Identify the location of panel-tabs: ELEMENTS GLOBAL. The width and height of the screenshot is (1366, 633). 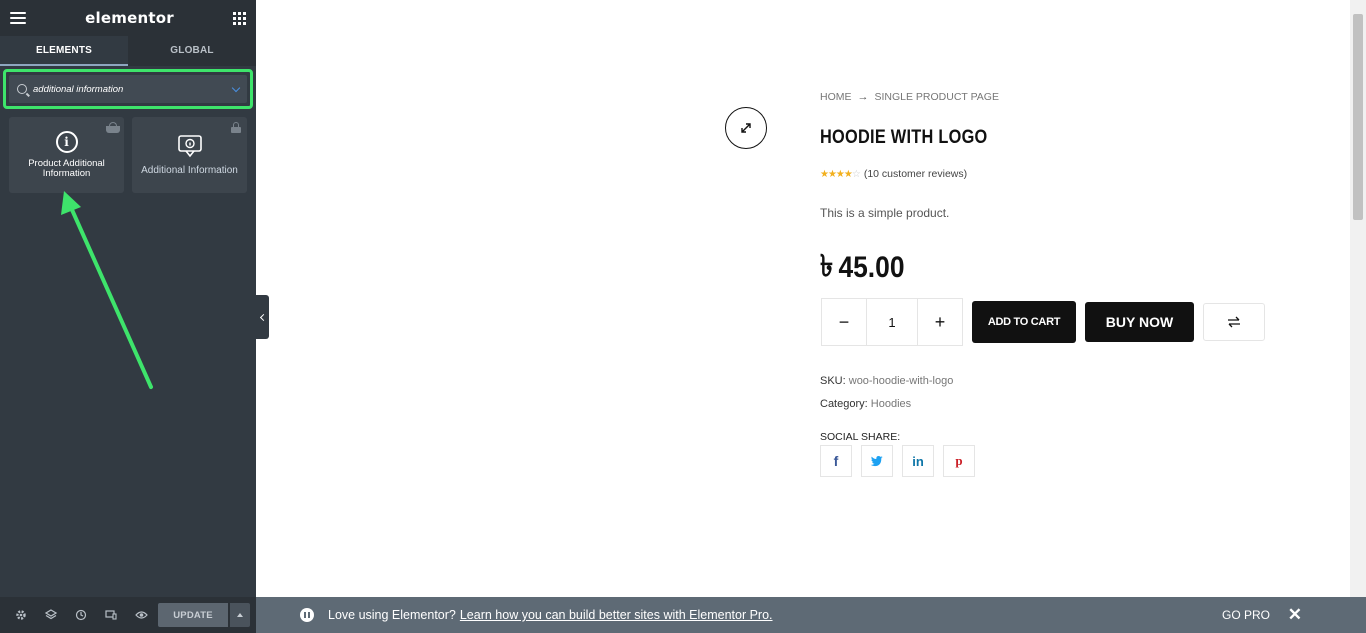
(128, 51).